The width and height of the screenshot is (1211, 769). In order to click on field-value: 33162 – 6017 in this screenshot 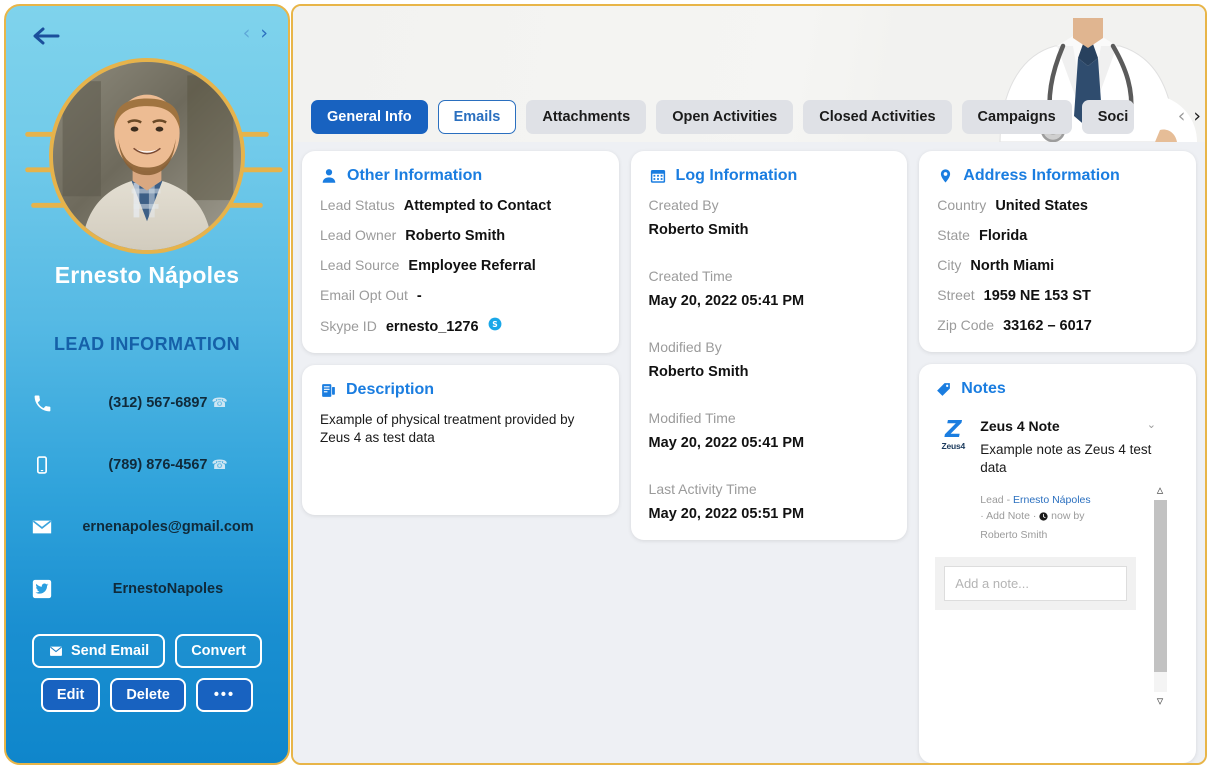, I will do `click(1047, 326)`.